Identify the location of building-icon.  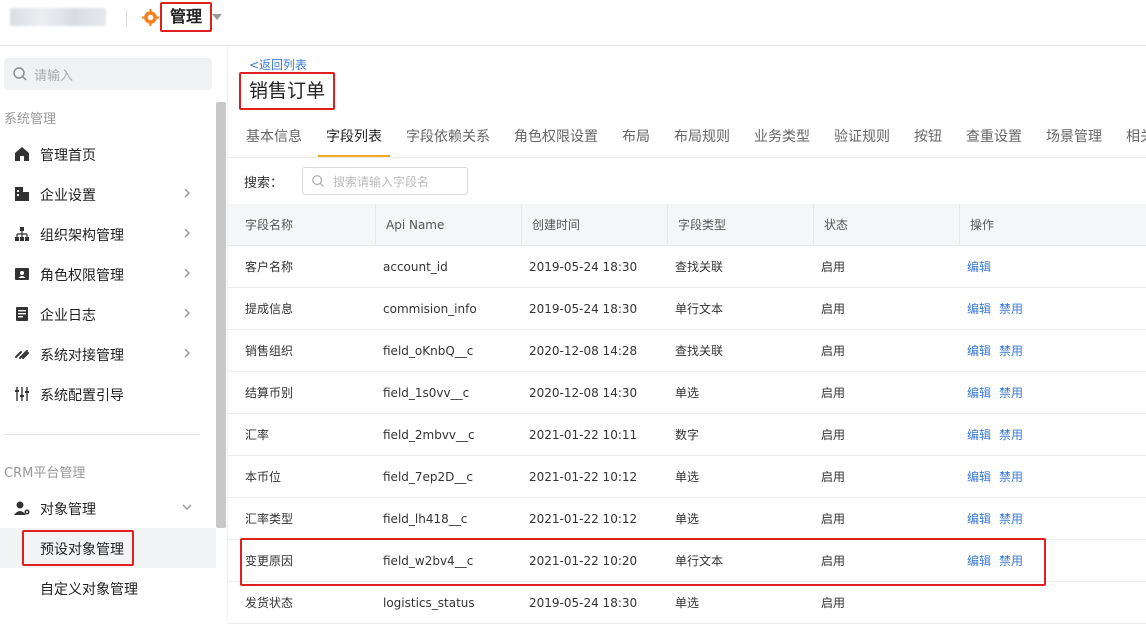
(22, 194).